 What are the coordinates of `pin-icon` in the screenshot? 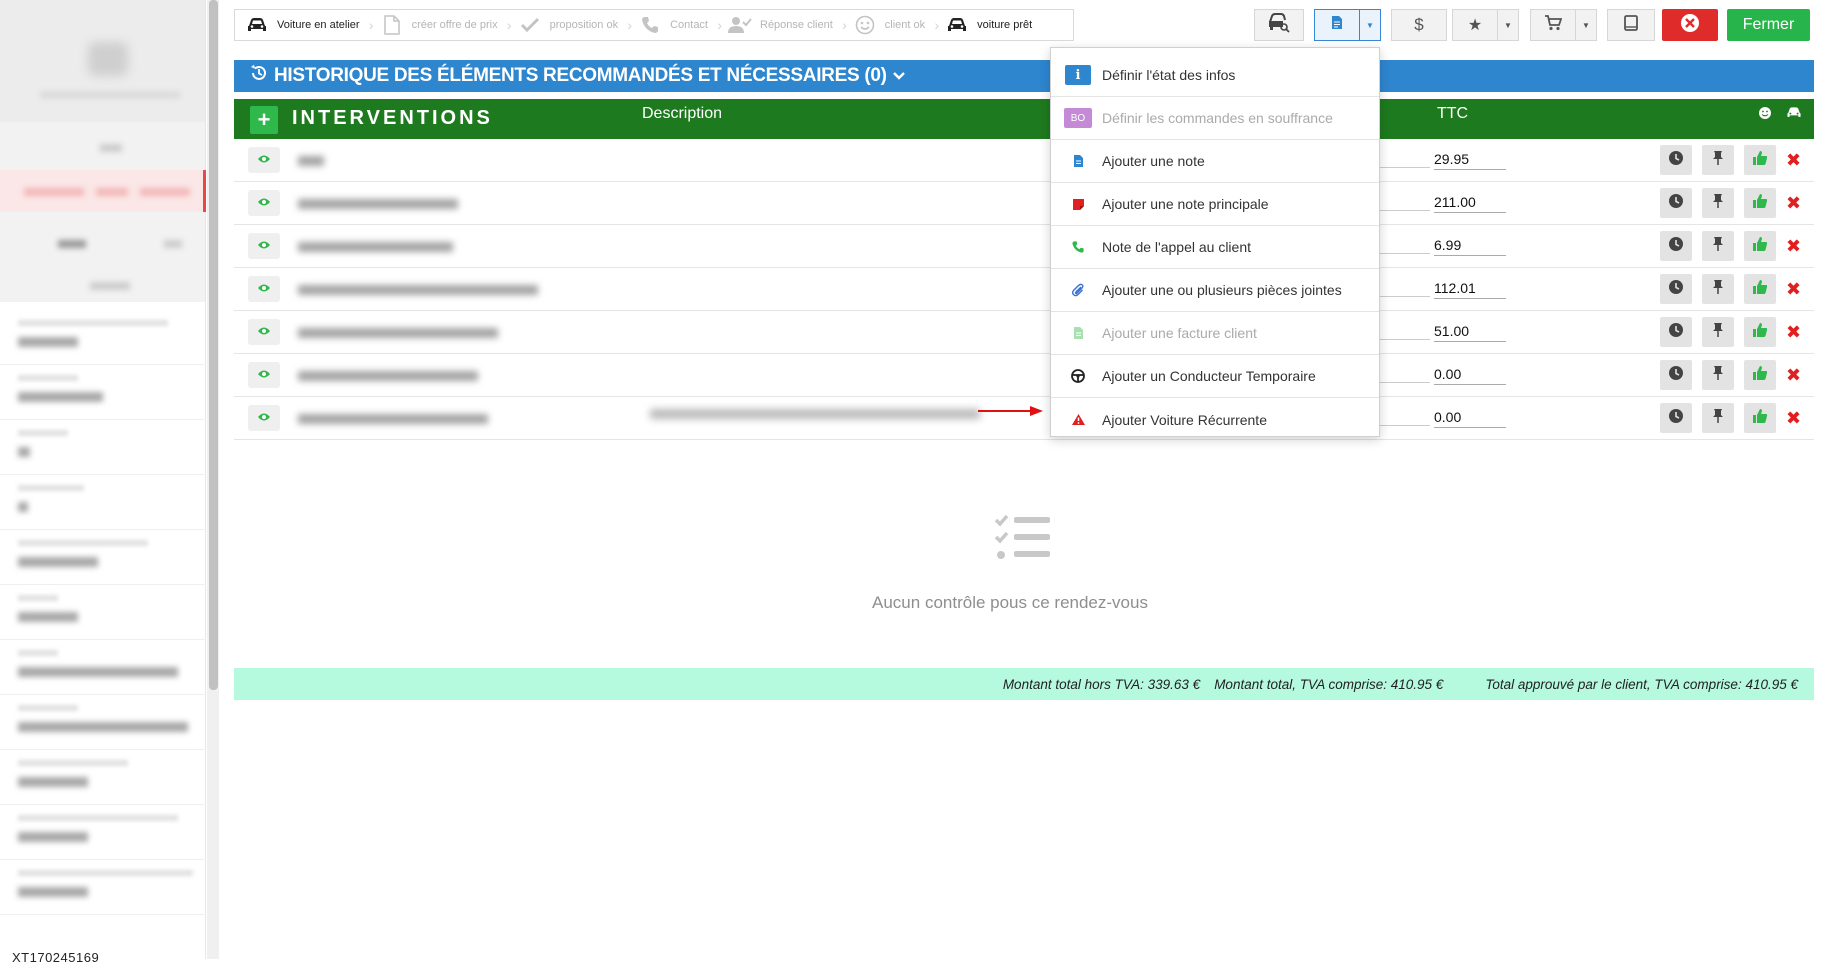 It's located at (1718, 418).